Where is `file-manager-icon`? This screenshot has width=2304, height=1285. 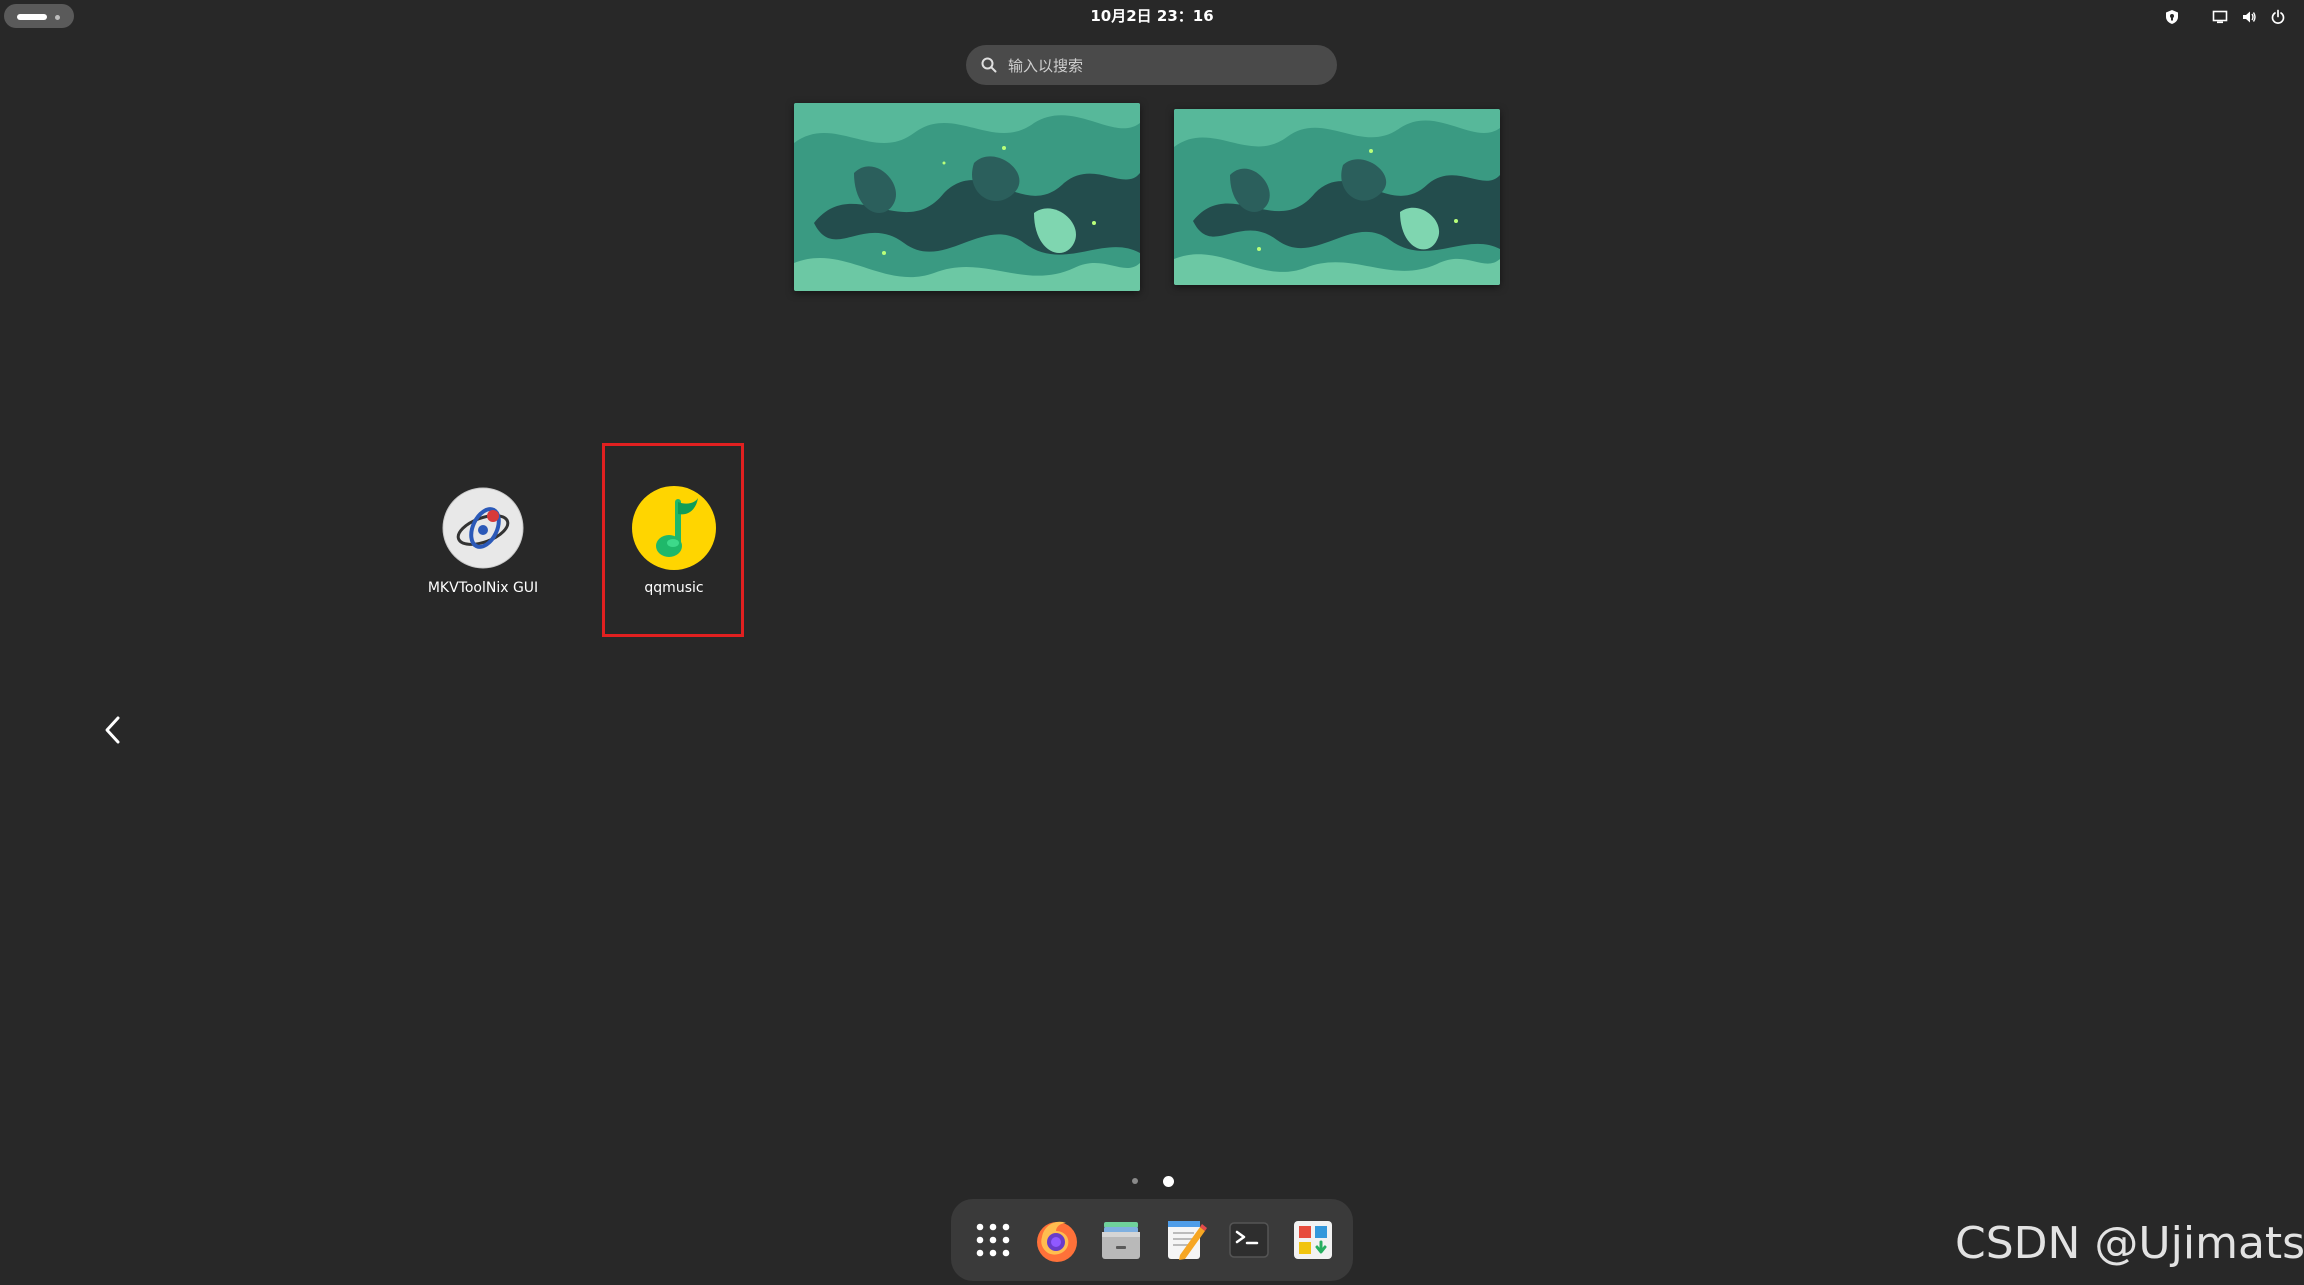
file-manager-icon is located at coordinates (1121, 1240).